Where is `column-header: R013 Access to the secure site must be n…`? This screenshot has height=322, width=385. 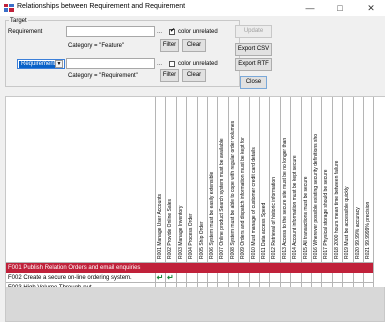 column-header: R013 Access to the secure site must be n… is located at coordinates (285, 198).